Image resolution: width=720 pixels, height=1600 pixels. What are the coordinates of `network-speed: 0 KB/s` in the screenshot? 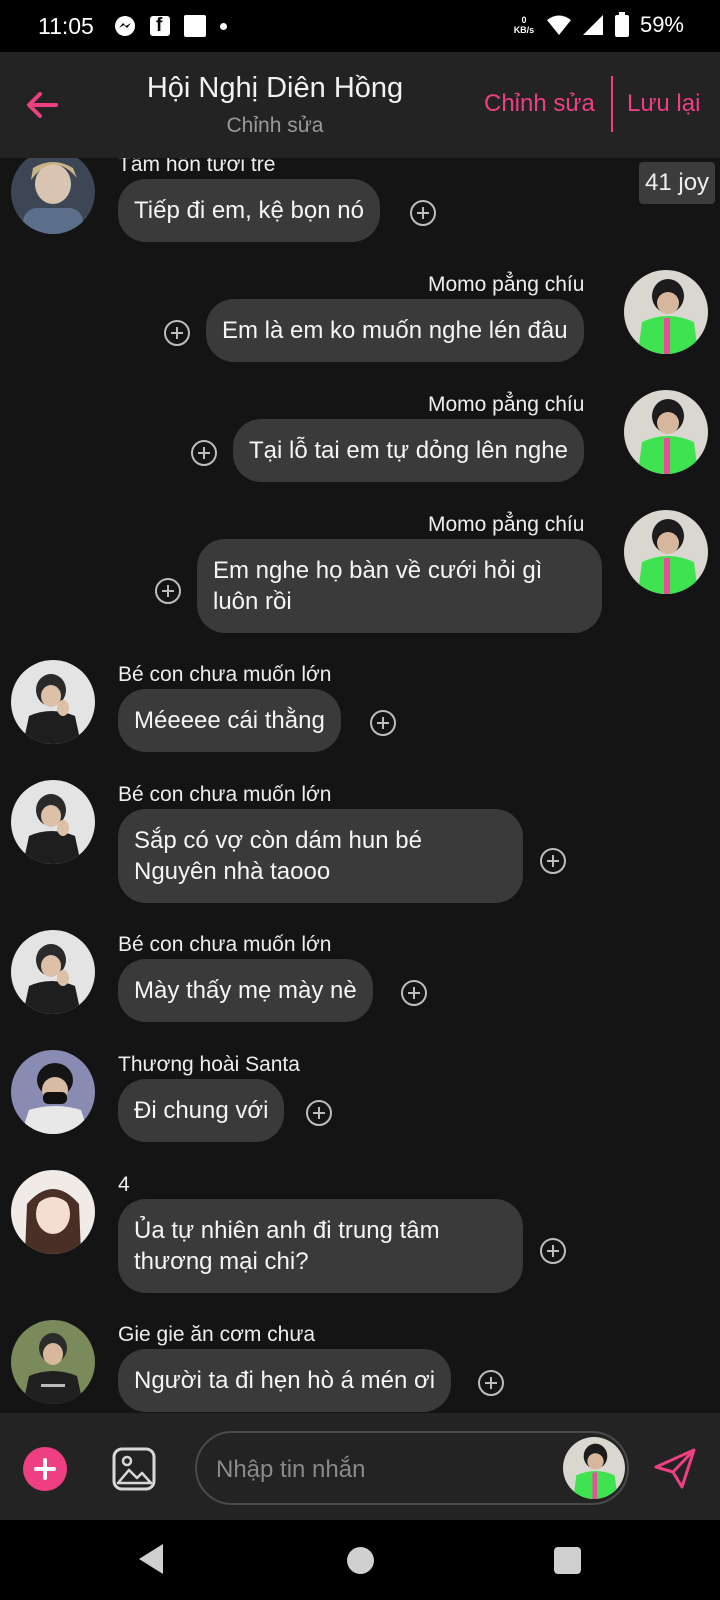 It's located at (524, 25).